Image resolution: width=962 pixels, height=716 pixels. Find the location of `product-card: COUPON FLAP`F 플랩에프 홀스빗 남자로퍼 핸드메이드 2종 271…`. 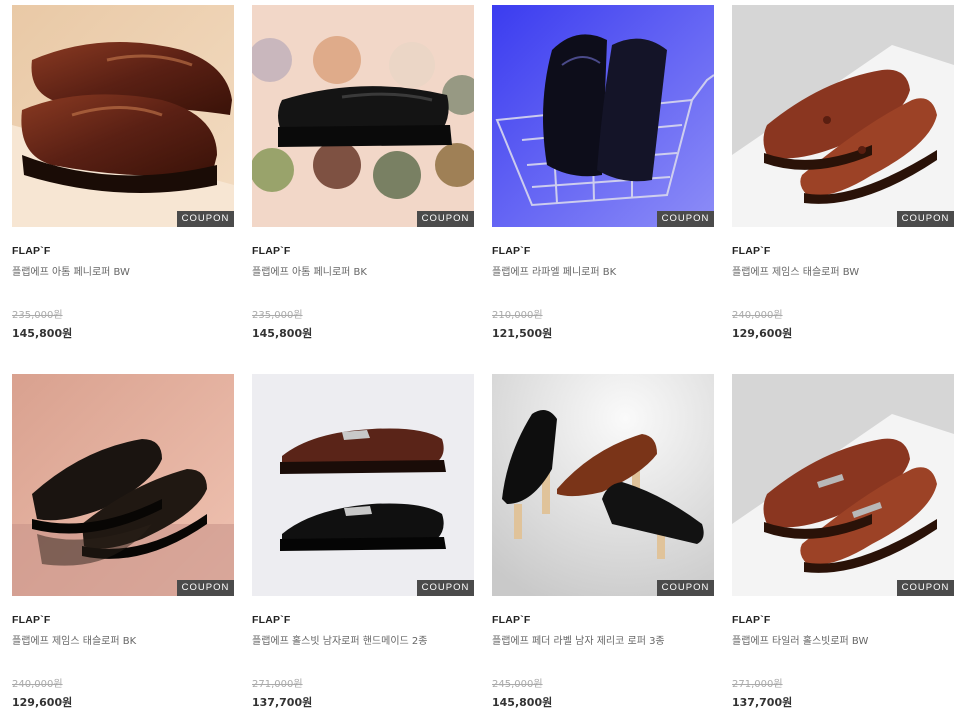

product-card: COUPON FLAP`F 플랩에프 홀스빗 남자로퍼 핸드메이드 2종 271… is located at coordinates (363, 541).